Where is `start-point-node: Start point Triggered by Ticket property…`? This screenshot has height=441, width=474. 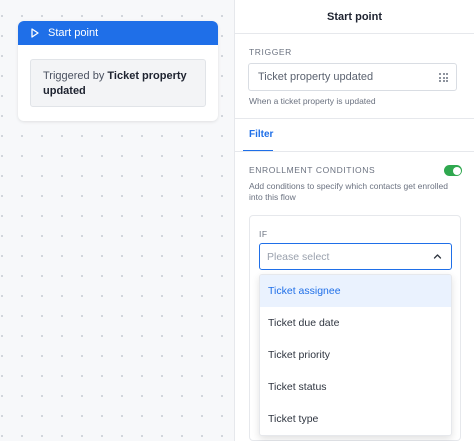 start-point-node: Start point Triggered by Ticket property… is located at coordinates (118, 71).